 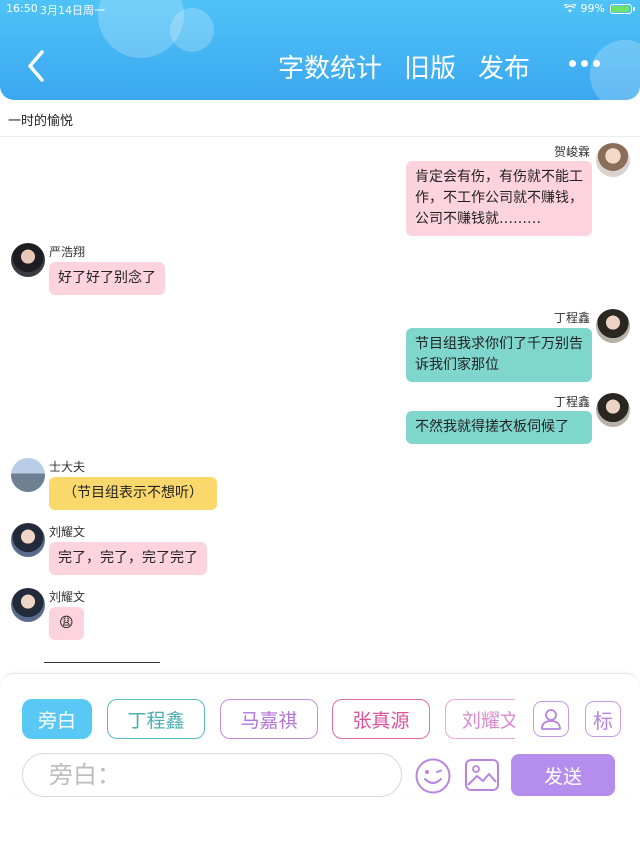 I want to click on word-count-button: 字数统计, so click(x=330, y=66).